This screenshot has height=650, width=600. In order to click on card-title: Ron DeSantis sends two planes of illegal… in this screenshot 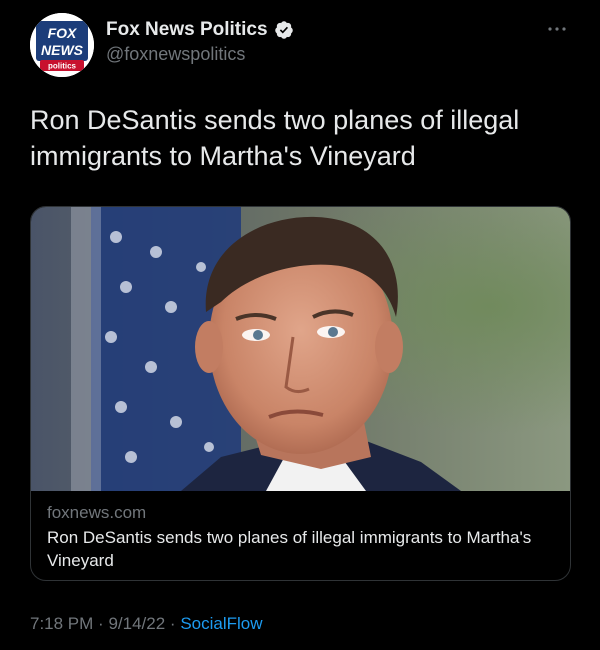, I will do `click(289, 549)`.